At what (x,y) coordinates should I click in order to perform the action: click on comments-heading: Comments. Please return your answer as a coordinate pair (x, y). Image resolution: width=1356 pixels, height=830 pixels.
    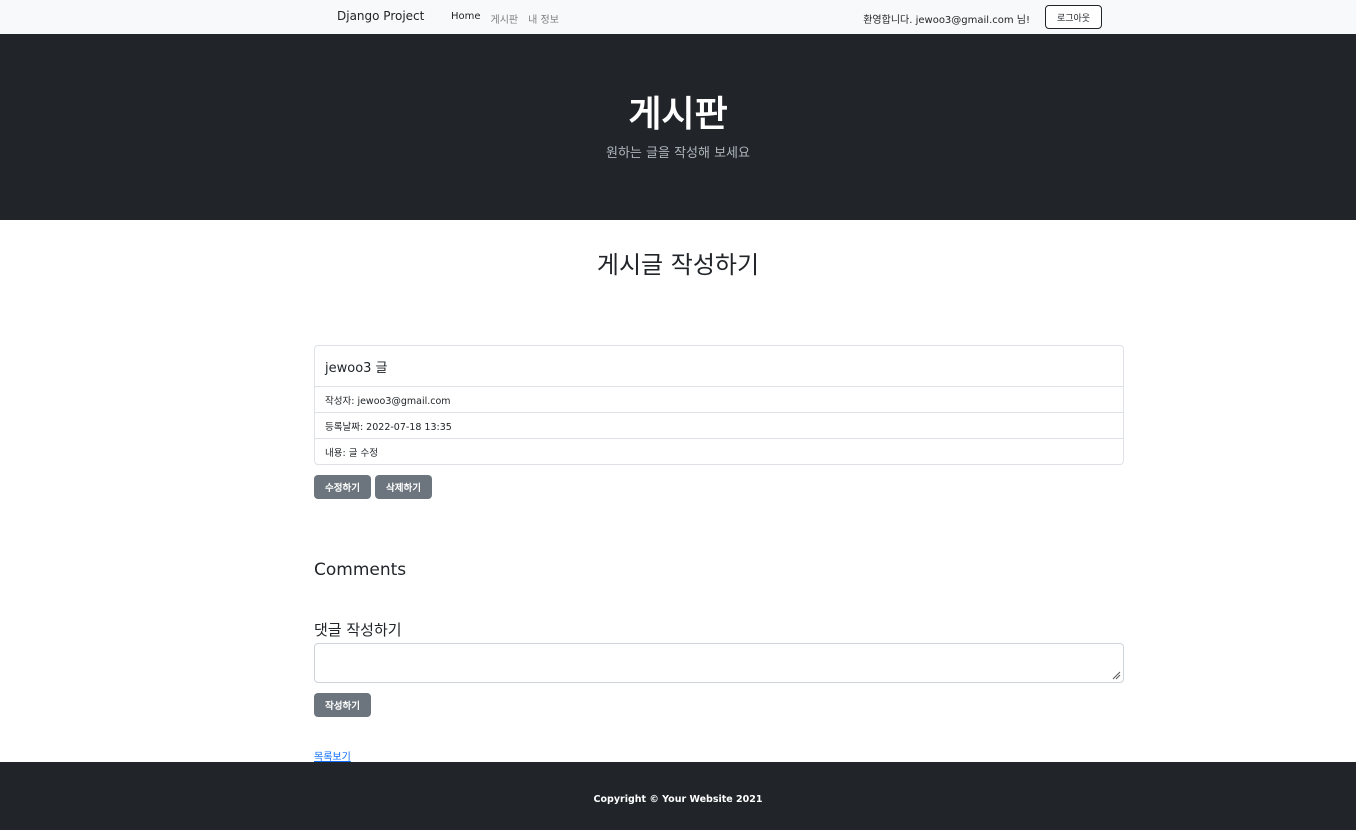
    Looking at the image, I should click on (360, 570).